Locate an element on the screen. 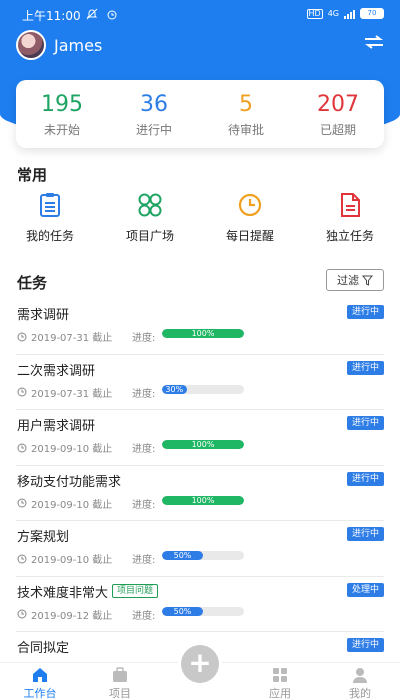 This screenshot has height=700, width=400. funnel-icon is located at coordinates (367, 280).